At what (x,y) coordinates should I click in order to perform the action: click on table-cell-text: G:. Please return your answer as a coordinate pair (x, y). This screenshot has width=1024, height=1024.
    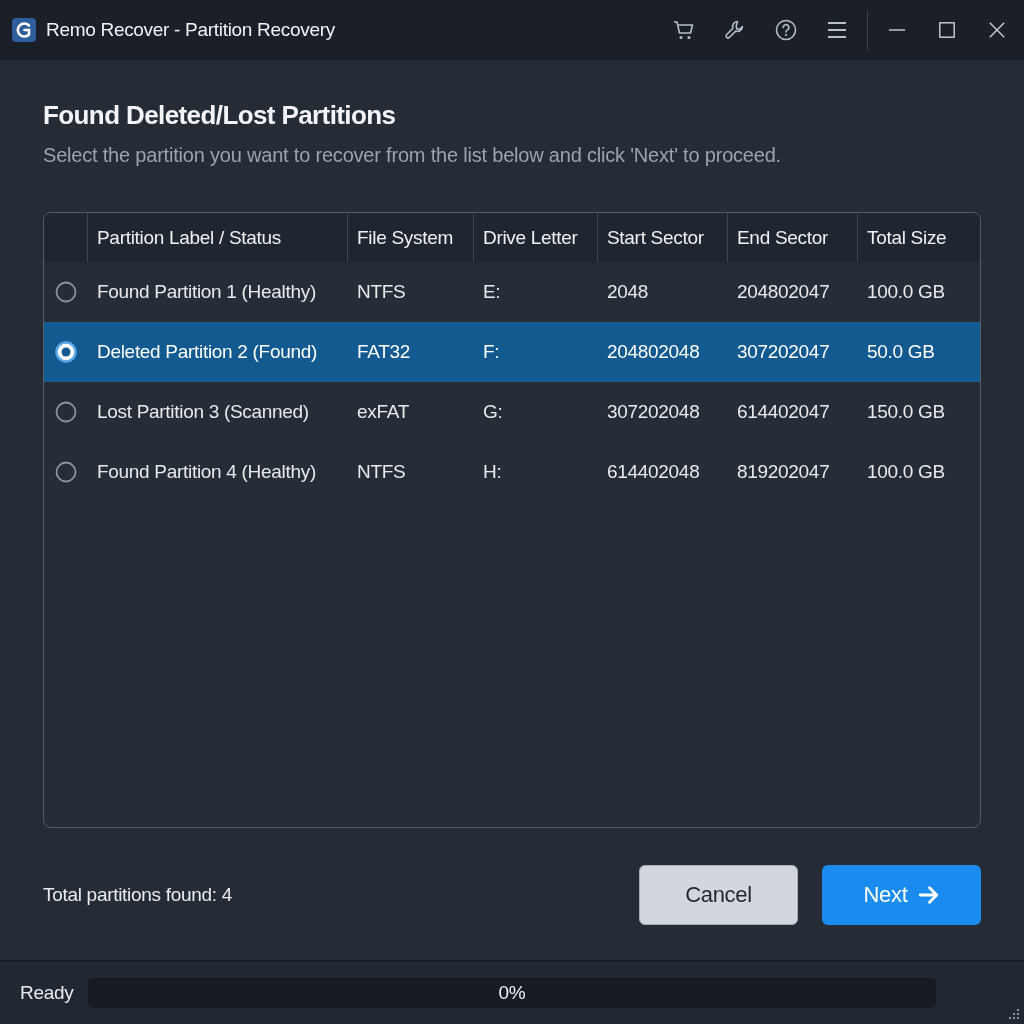
    Looking at the image, I should click on (493, 412).